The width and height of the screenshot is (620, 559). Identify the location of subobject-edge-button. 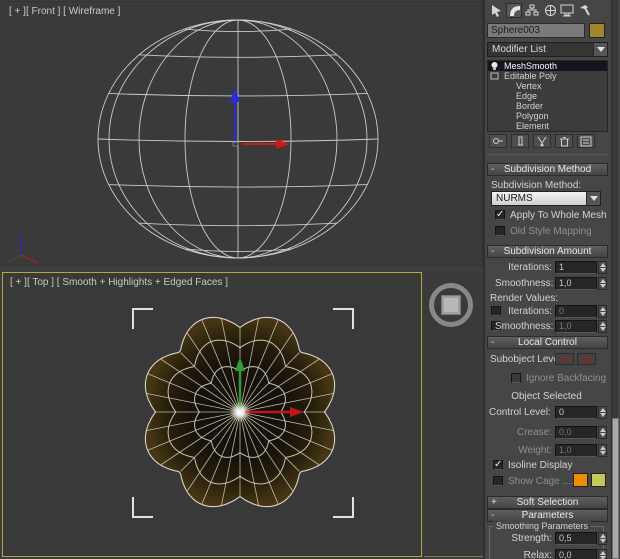
(586, 359).